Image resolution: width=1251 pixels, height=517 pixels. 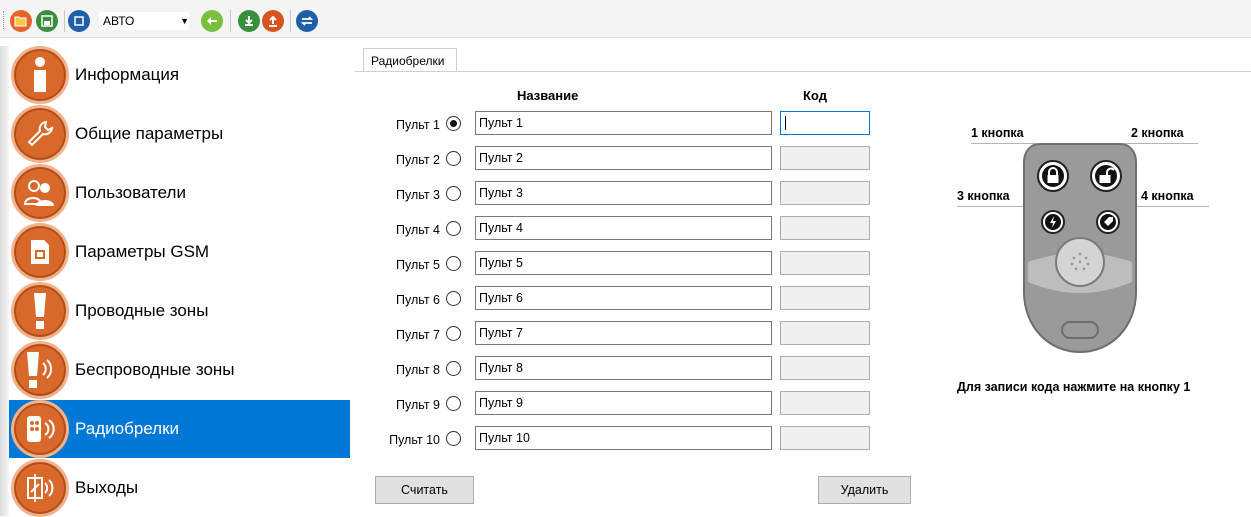 I want to click on fob-button-3-label: 3 кнопка, so click(x=983, y=196).